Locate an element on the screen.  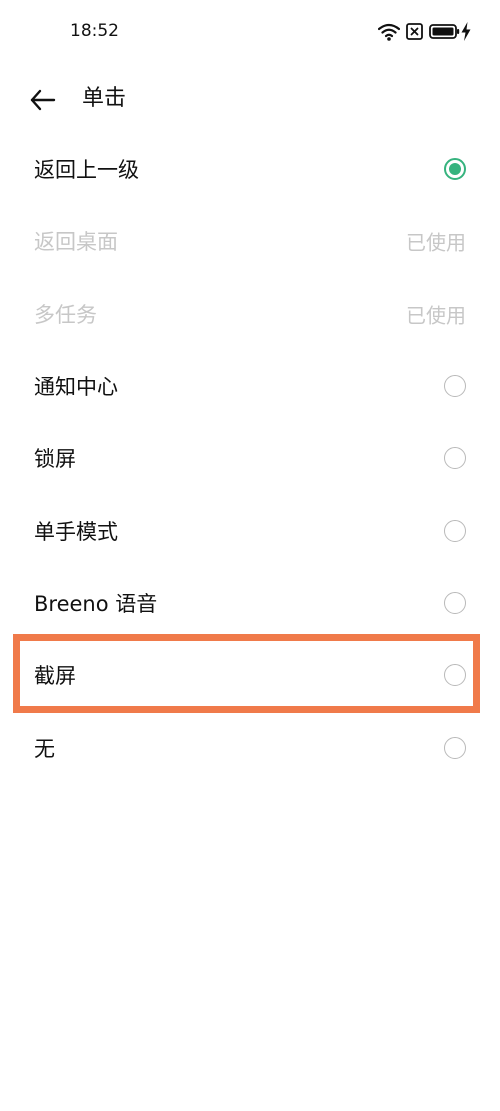
option-none: 无 is located at coordinates (250, 747).